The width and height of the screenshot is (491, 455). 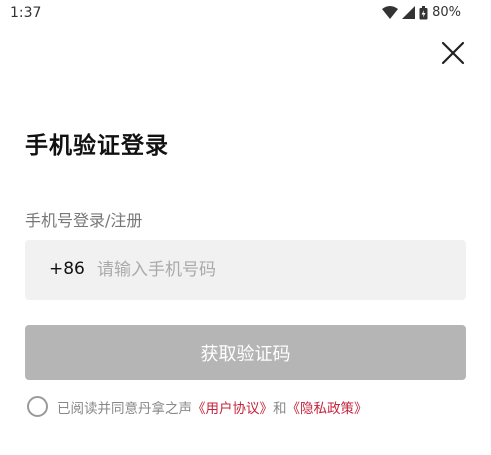 What do you see at coordinates (84, 220) in the screenshot?
I see `login-subtitle: 手机号登录/注册` at bounding box center [84, 220].